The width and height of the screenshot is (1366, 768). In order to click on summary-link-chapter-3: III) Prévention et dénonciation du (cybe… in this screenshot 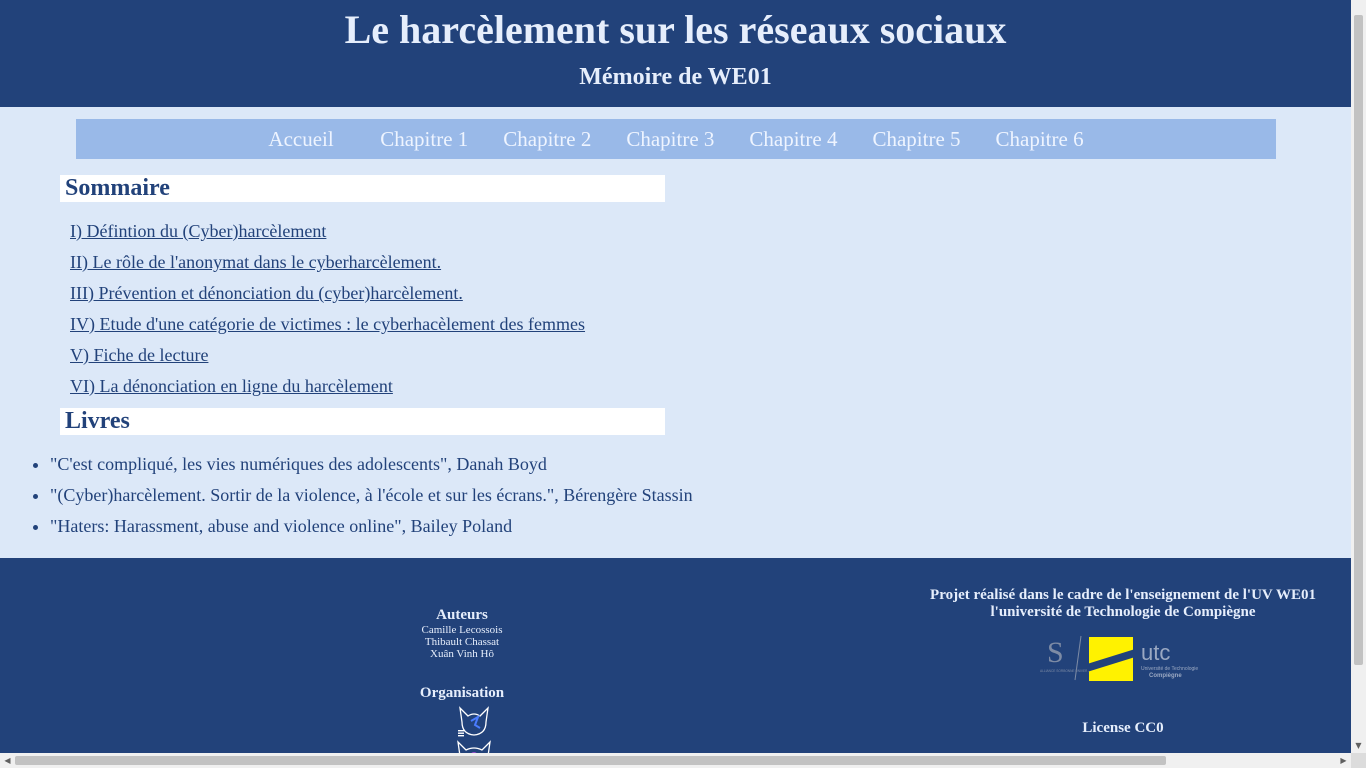, I will do `click(266, 293)`.